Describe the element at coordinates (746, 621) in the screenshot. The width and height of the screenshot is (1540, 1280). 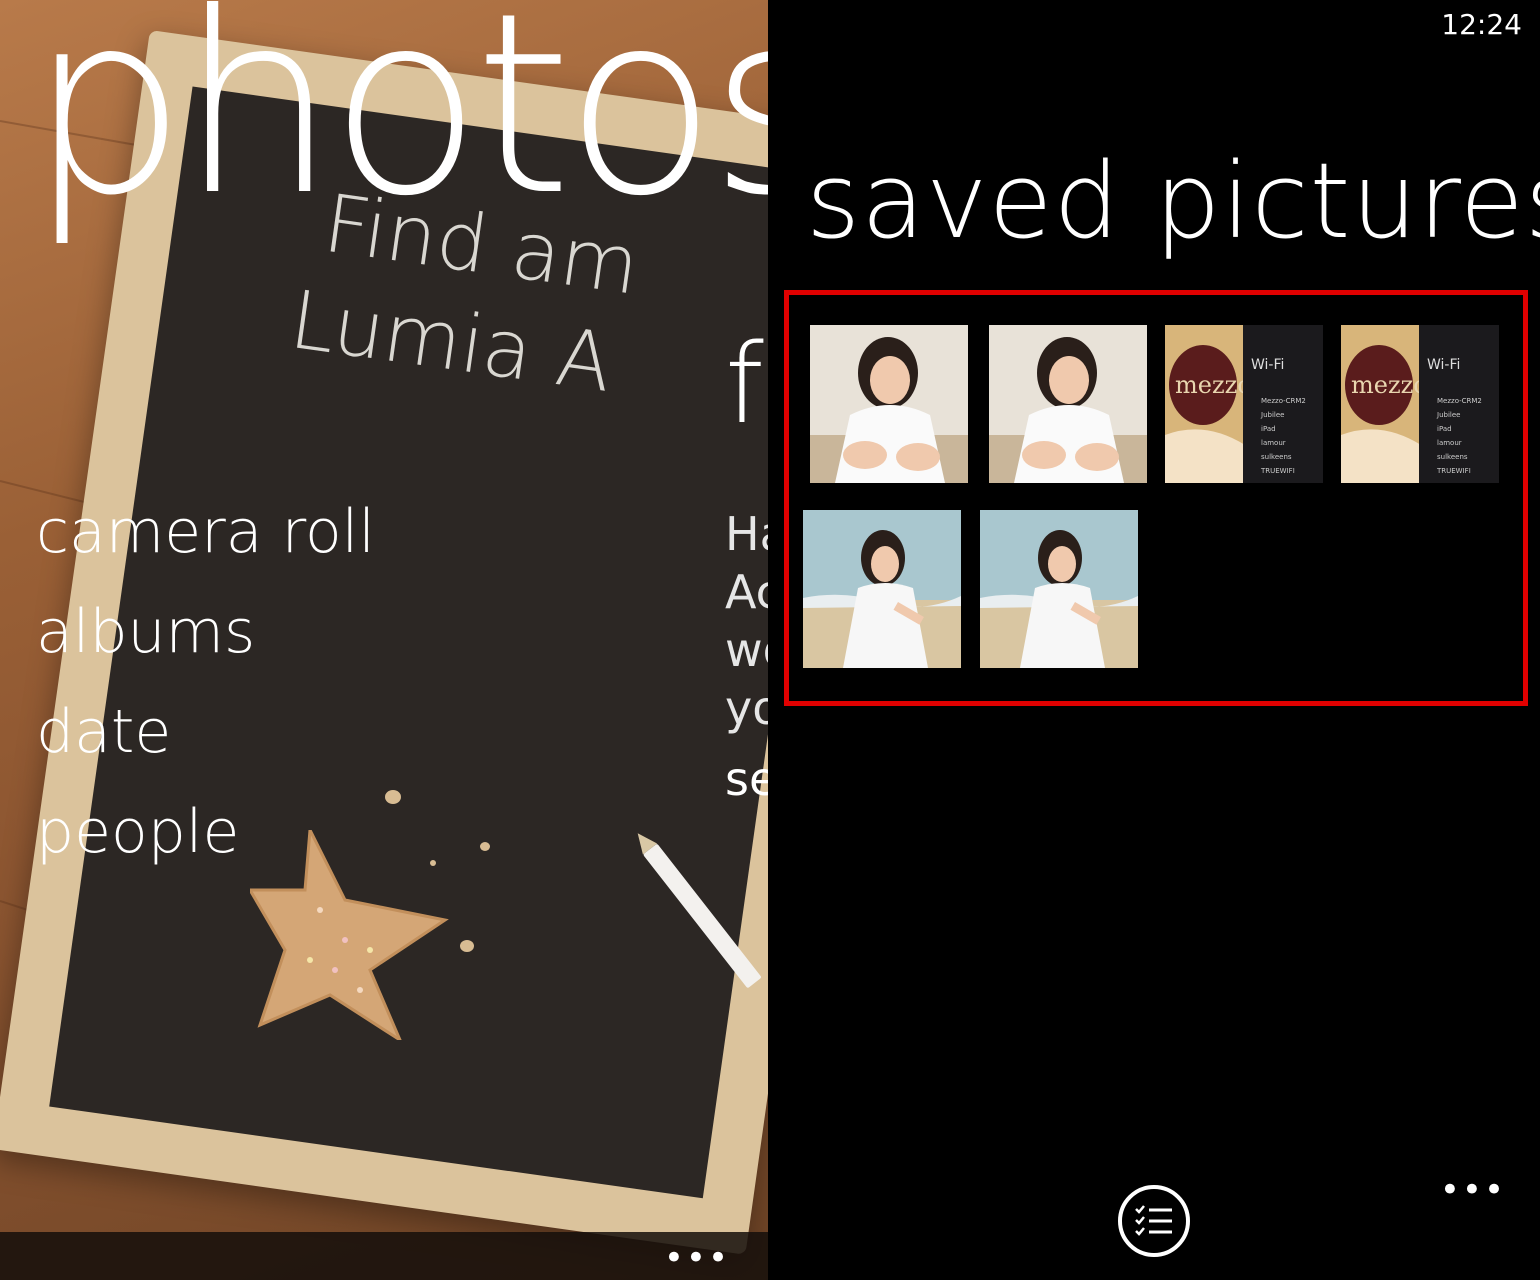
I see `peek-text: Ha Ac wo yo` at that location.